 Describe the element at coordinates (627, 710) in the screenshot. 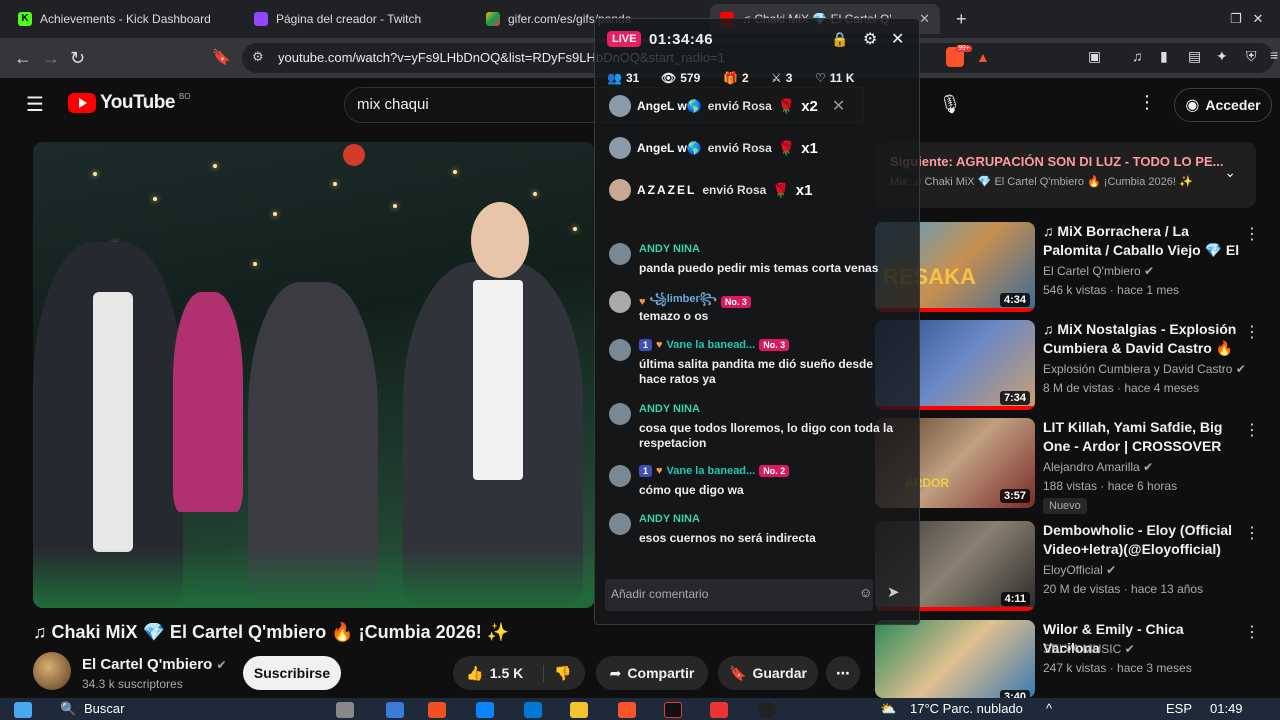

I see `brave-taskbar-icon` at that location.